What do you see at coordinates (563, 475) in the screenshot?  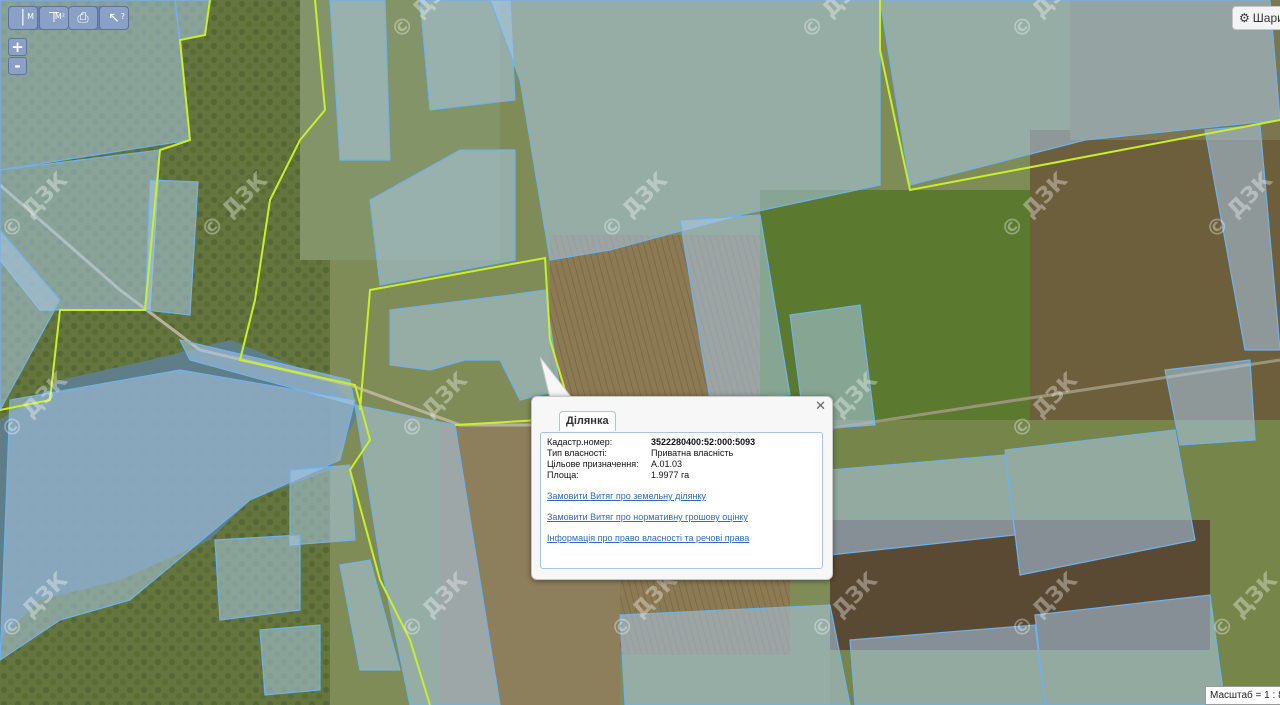 I see `field-label: Площа:` at bounding box center [563, 475].